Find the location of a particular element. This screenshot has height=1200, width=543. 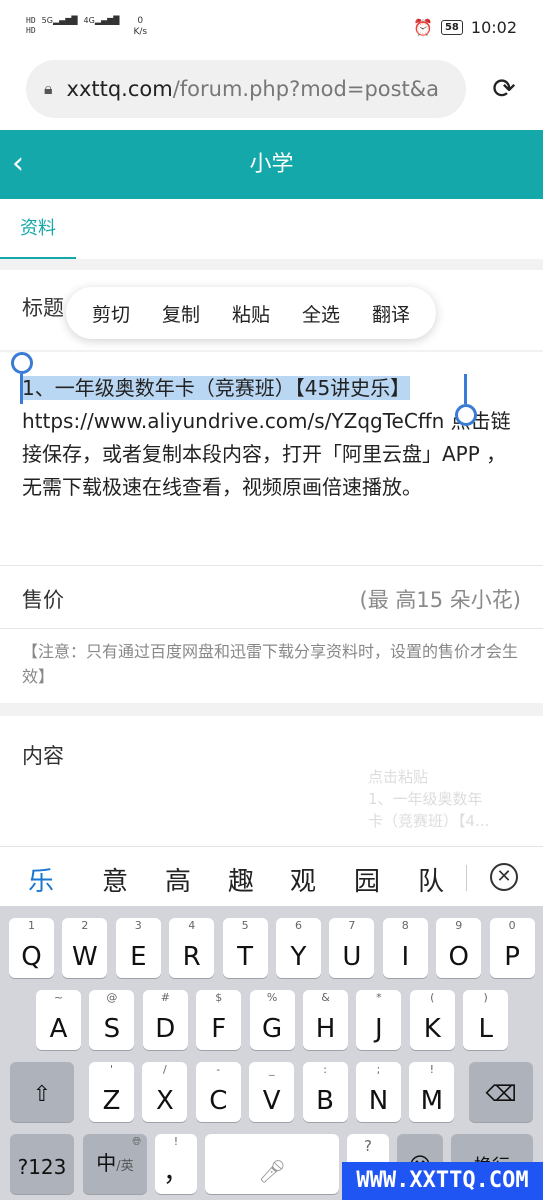

key-m: ! M is located at coordinates (432, 1092).